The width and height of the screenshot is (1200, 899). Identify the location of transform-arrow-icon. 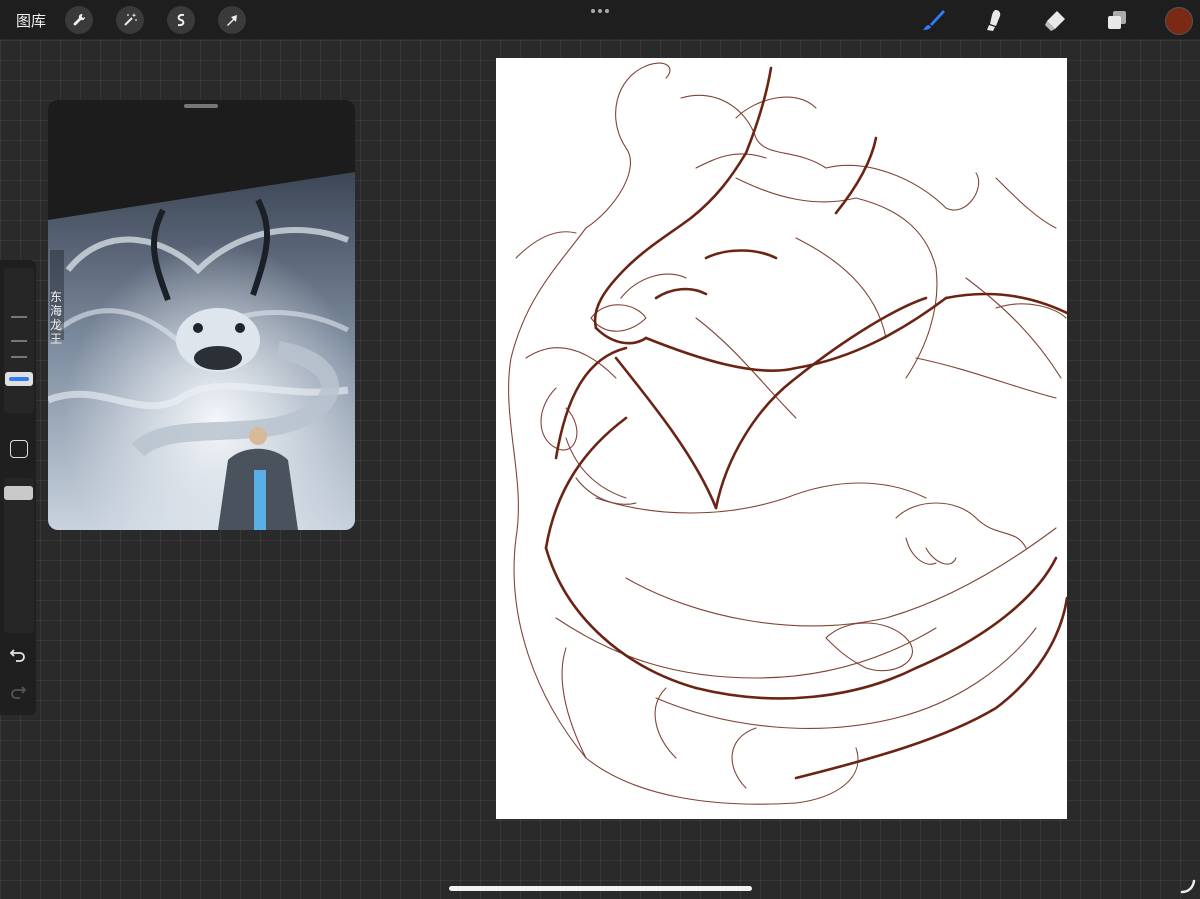
(232, 20).